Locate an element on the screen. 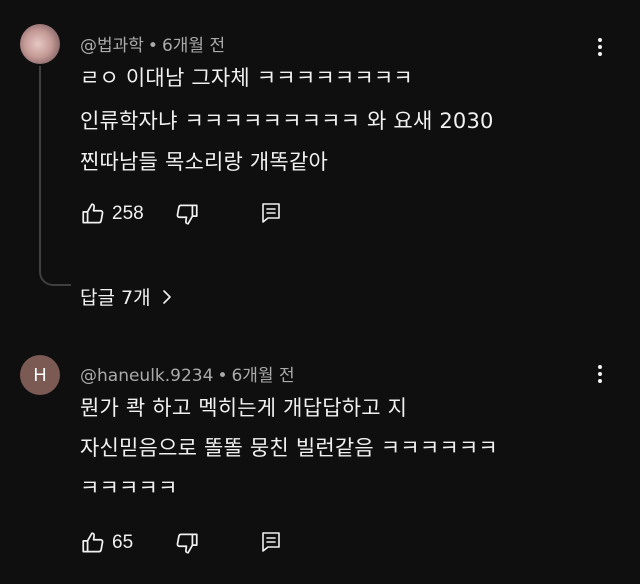  like-count: 65 is located at coordinates (123, 542).